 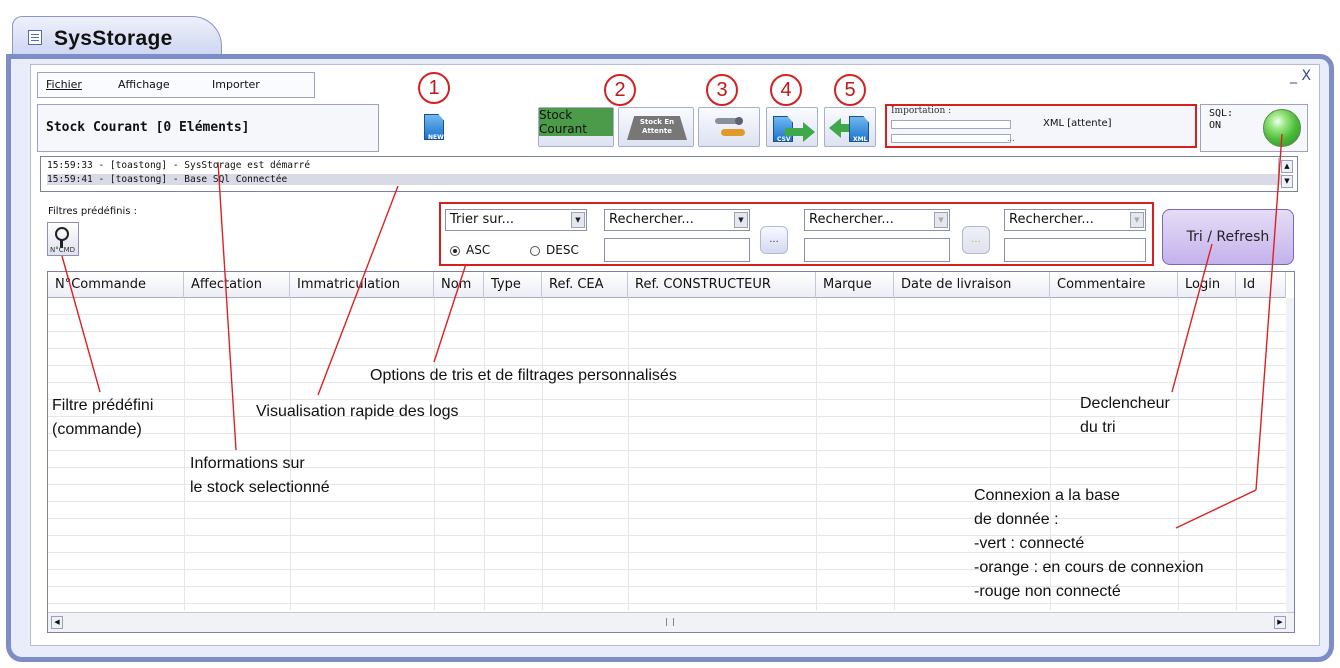 I want to click on annotation-line: -rouge non connecté, so click(x=1047, y=591).